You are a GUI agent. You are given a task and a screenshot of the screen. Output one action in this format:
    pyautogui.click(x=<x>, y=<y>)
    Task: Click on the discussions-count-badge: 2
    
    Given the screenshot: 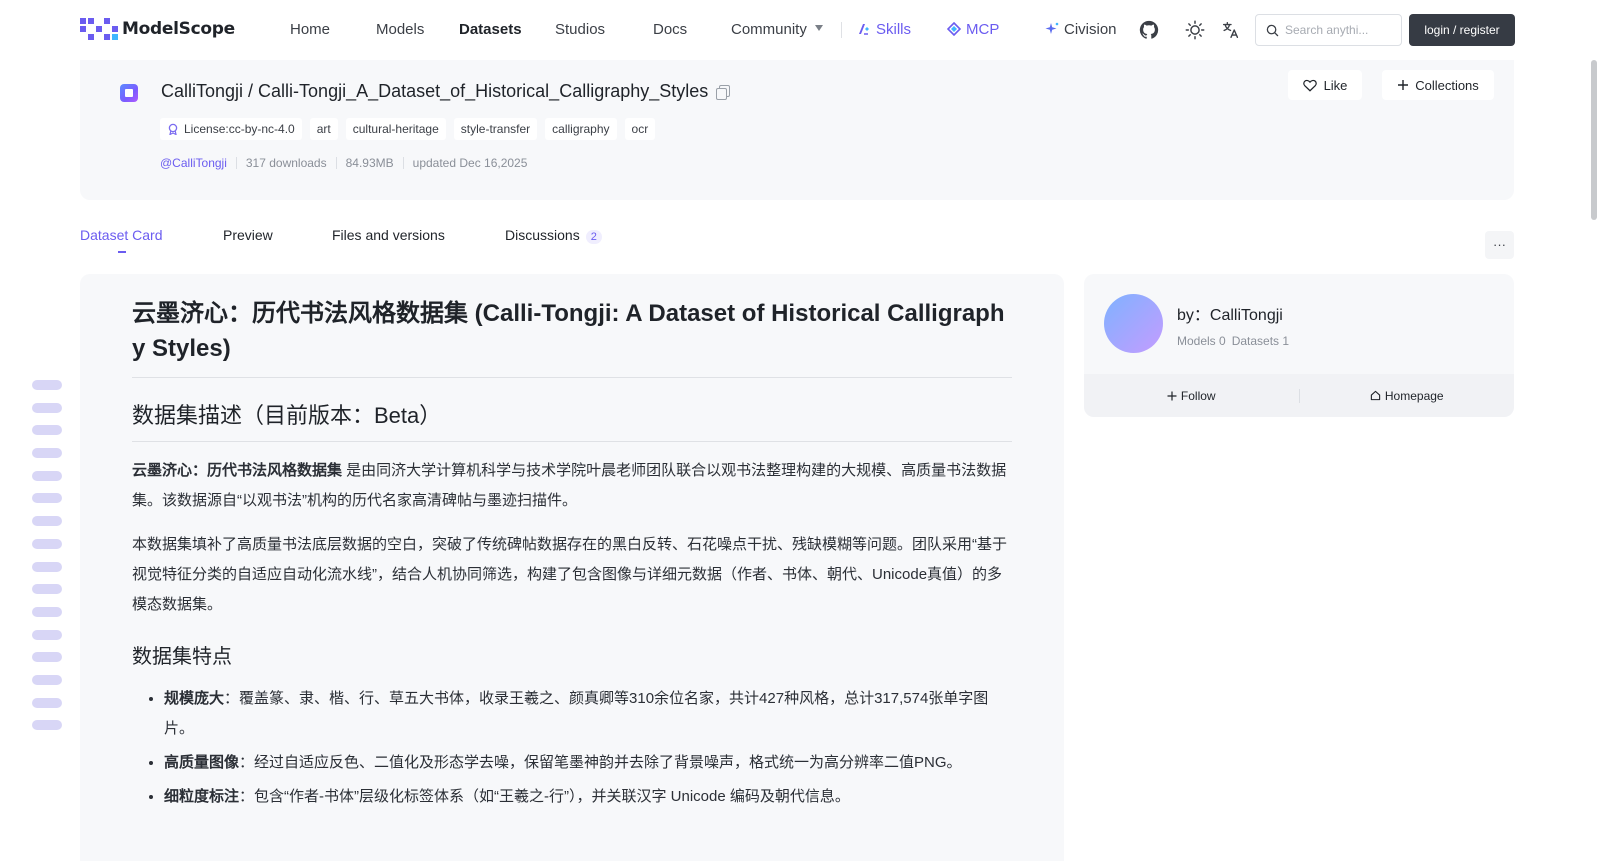 What is the action you would take?
    pyautogui.click(x=593, y=237)
    